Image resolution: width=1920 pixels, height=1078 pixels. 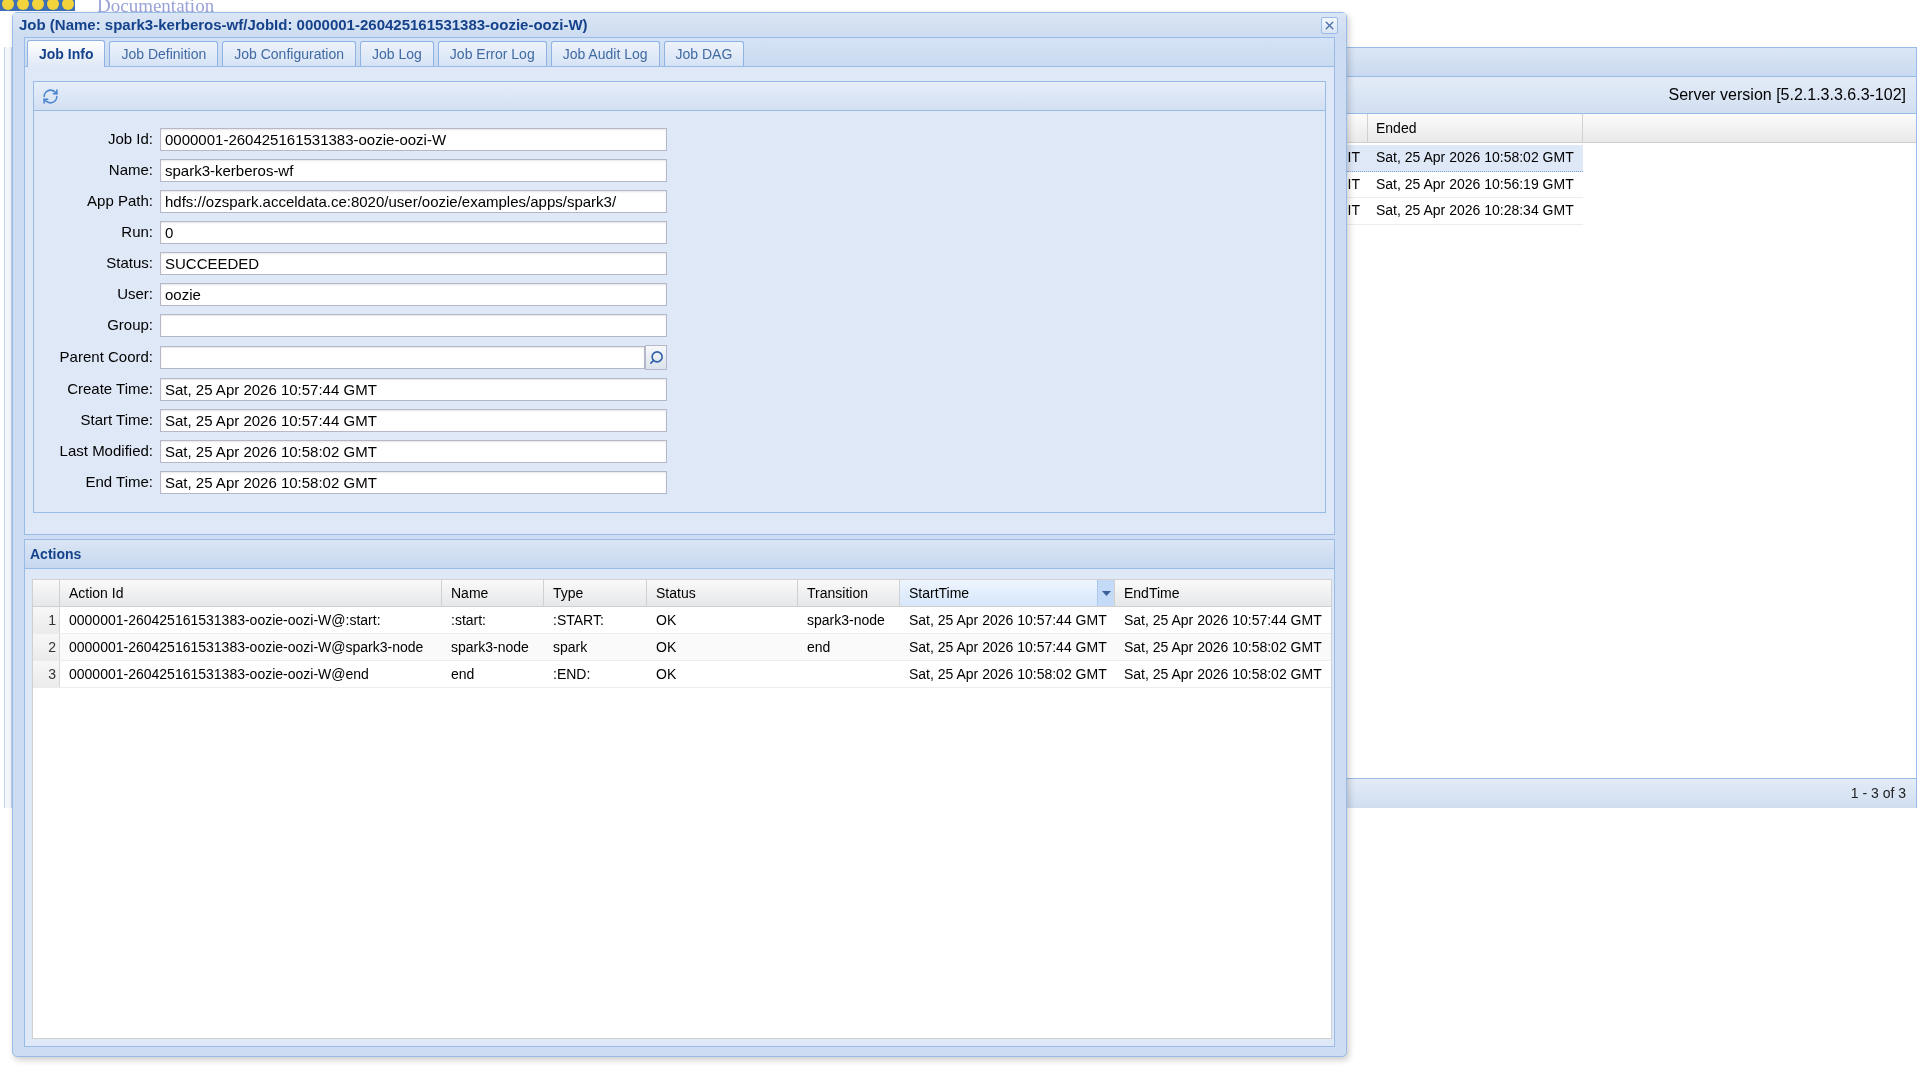 I want to click on refresh-icon, so click(x=50, y=96).